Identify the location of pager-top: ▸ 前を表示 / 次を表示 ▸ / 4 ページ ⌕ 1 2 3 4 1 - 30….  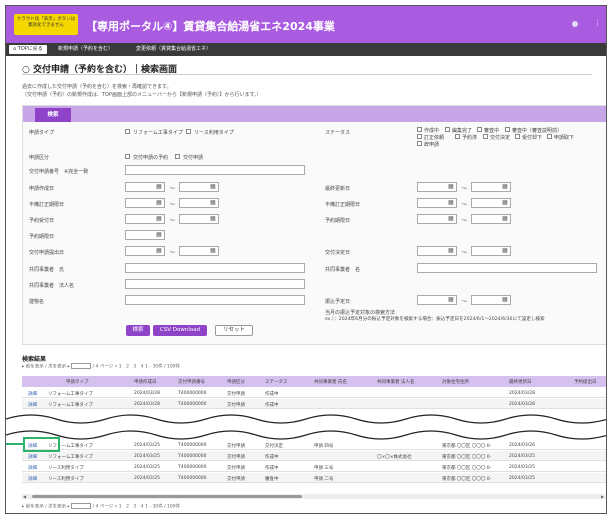
(101, 366).